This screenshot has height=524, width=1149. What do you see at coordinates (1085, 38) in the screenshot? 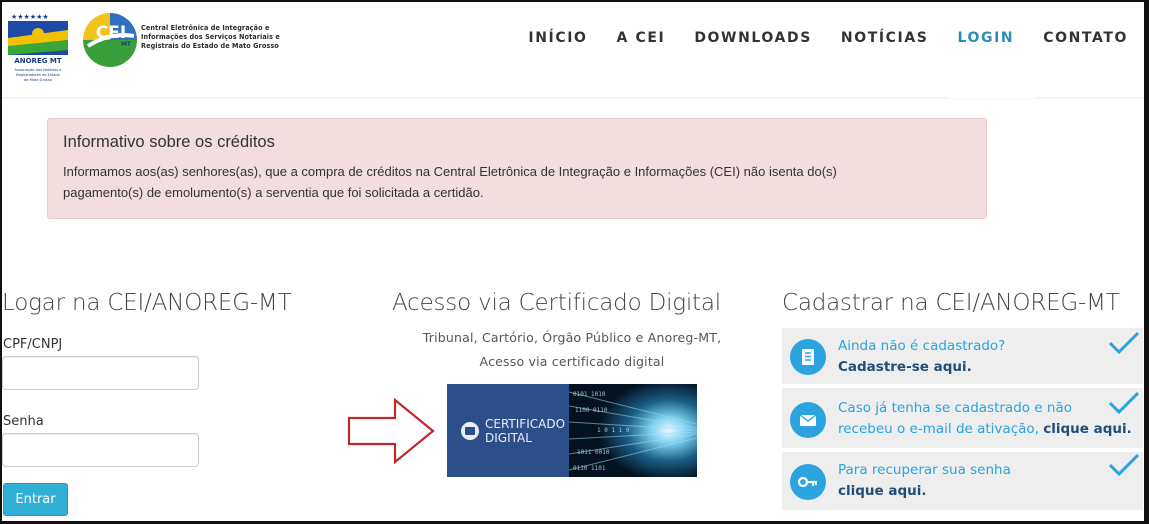
I see `nav-contato: CONTATO` at bounding box center [1085, 38].